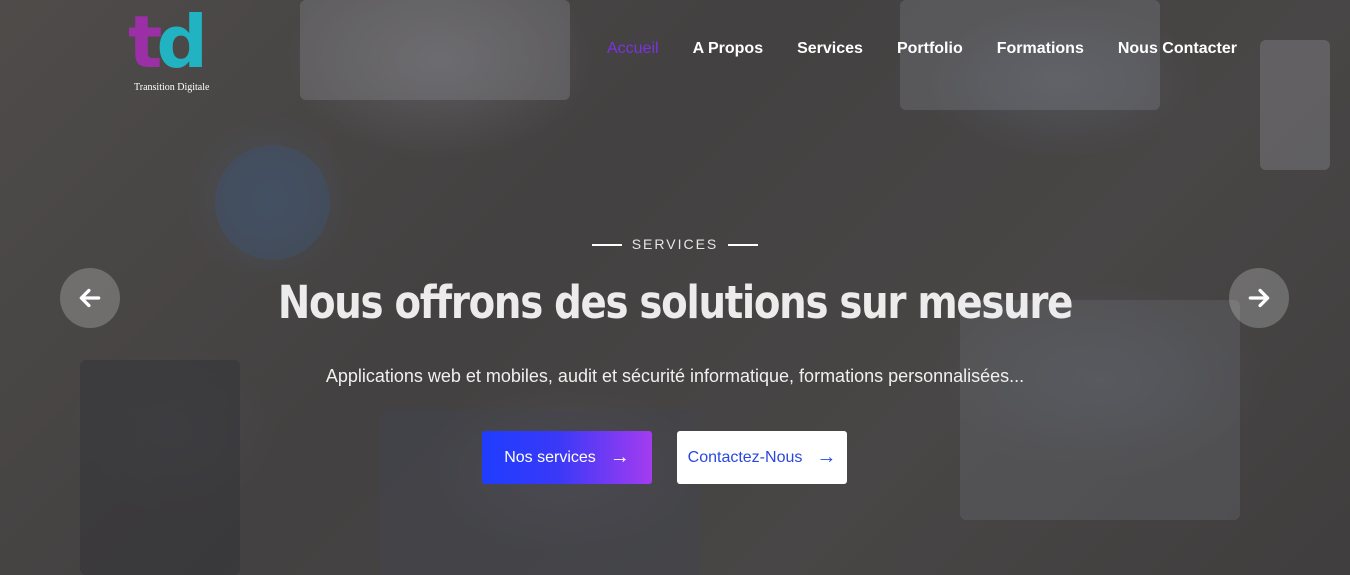 This screenshot has height=575, width=1350. Describe the element at coordinates (633, 49) in the screenshot. I see `nav-item-accueil: Accueil` at that location.